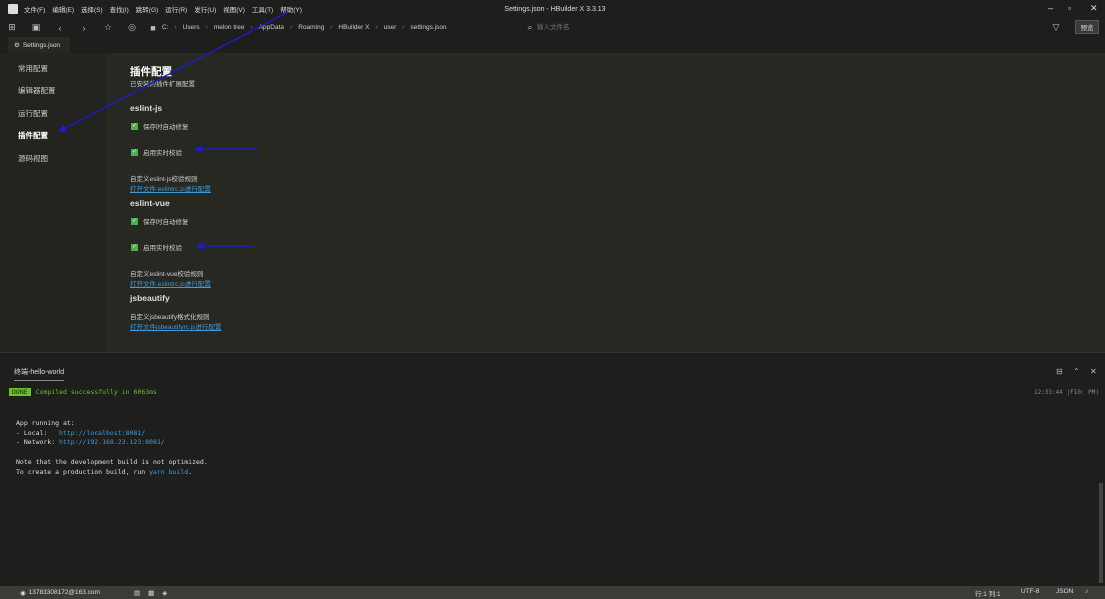 The height and width of the screenshot is (599, 1105). Describe the element at coordinates (92, 9) in the screenshot. I see `menu-select: 选择(S)` at that location.